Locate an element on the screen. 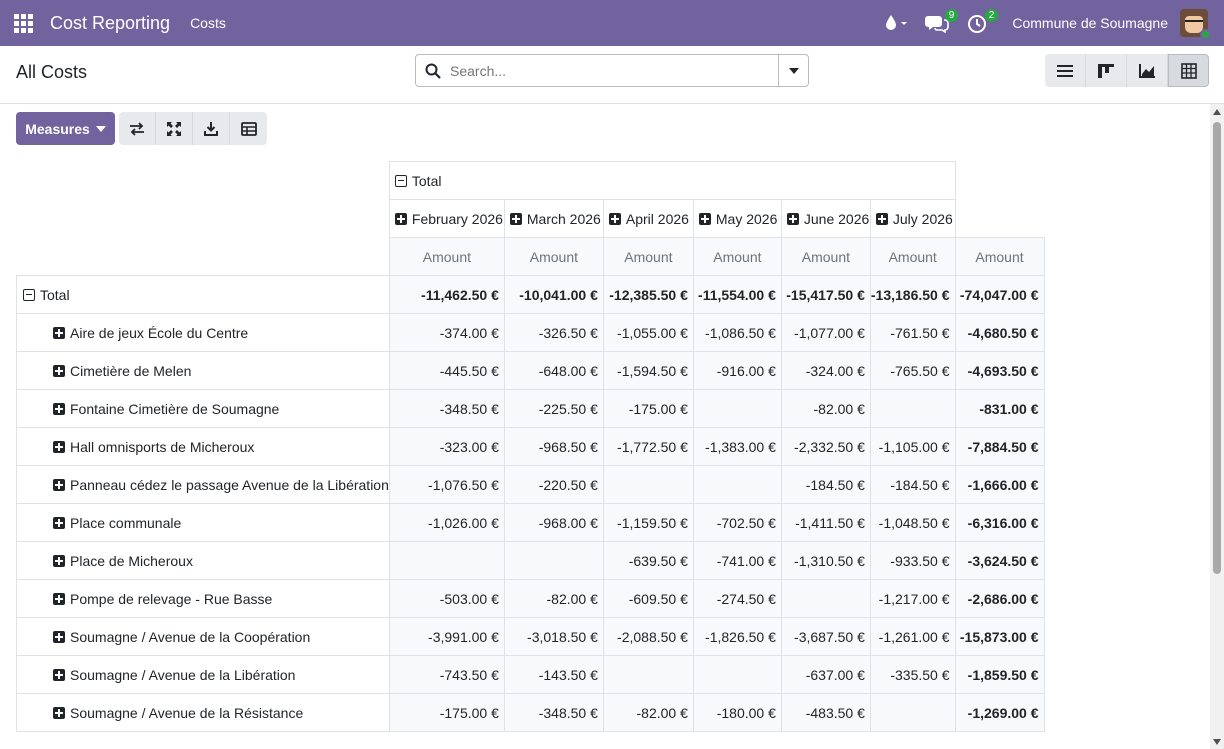 The height and width of the screenshot is (749, 1224). cell-value: -503.00 € is located at coordinates (446, 598).